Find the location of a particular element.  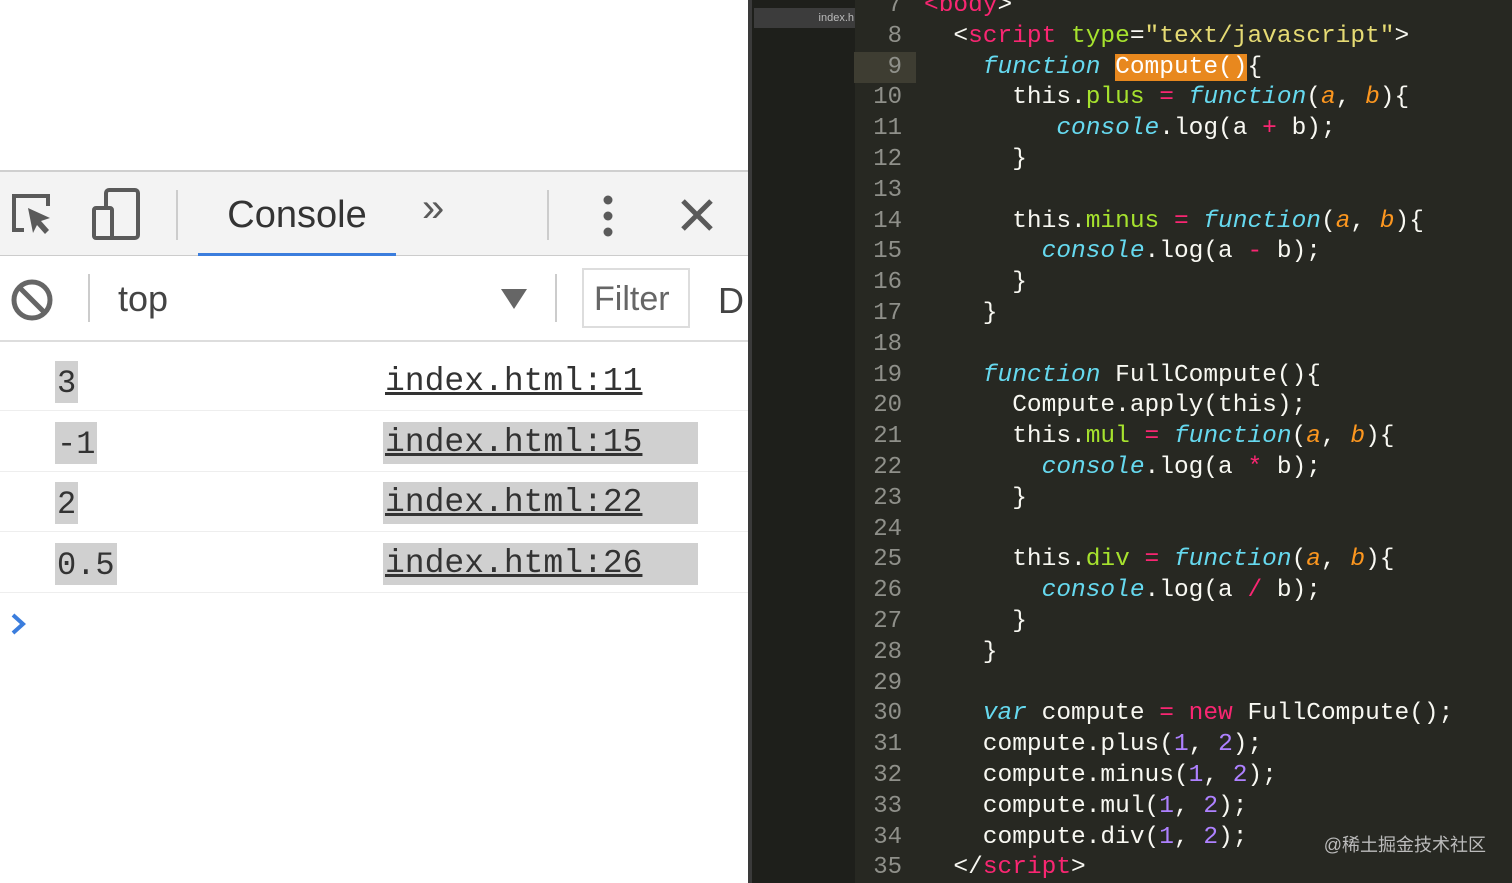

source-link: index.html:22 is located at coordinates (540, 503).